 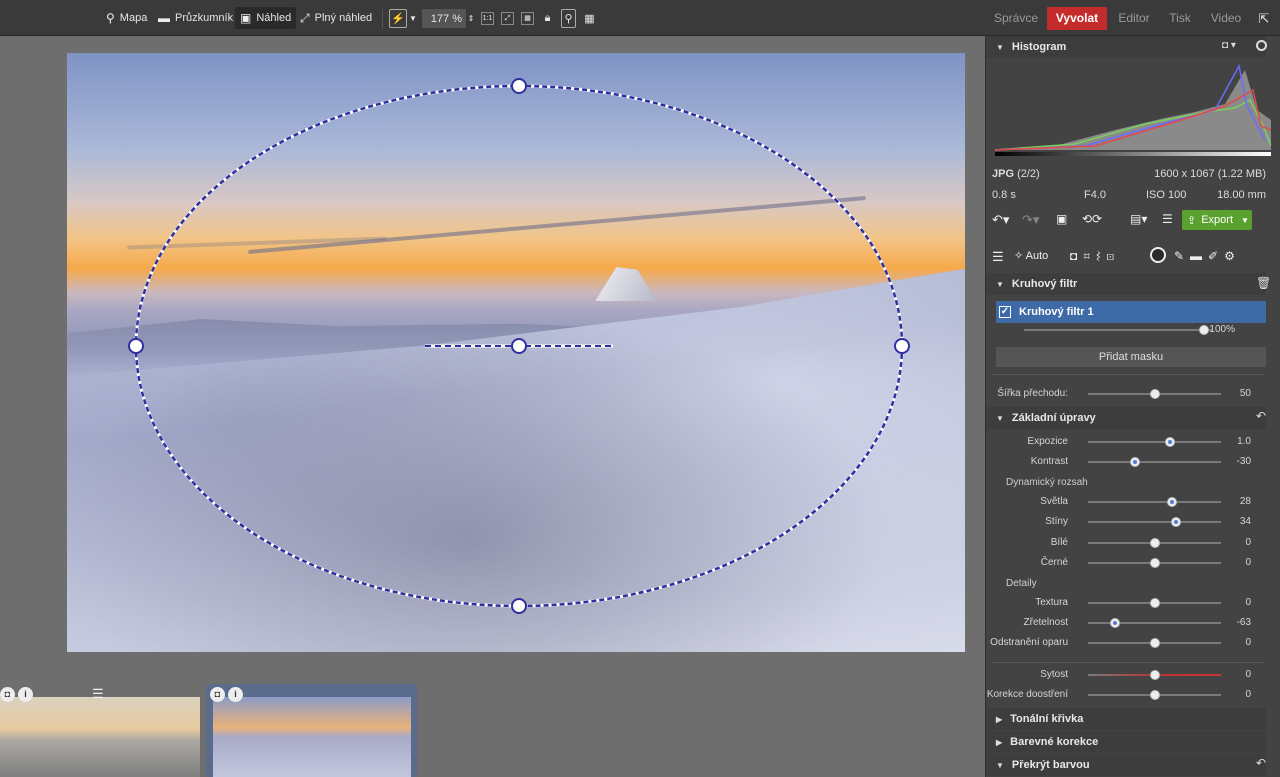 I want to click on radial-filter-header: ▼ Kruhový filtr, so click(x=1126, y=284).